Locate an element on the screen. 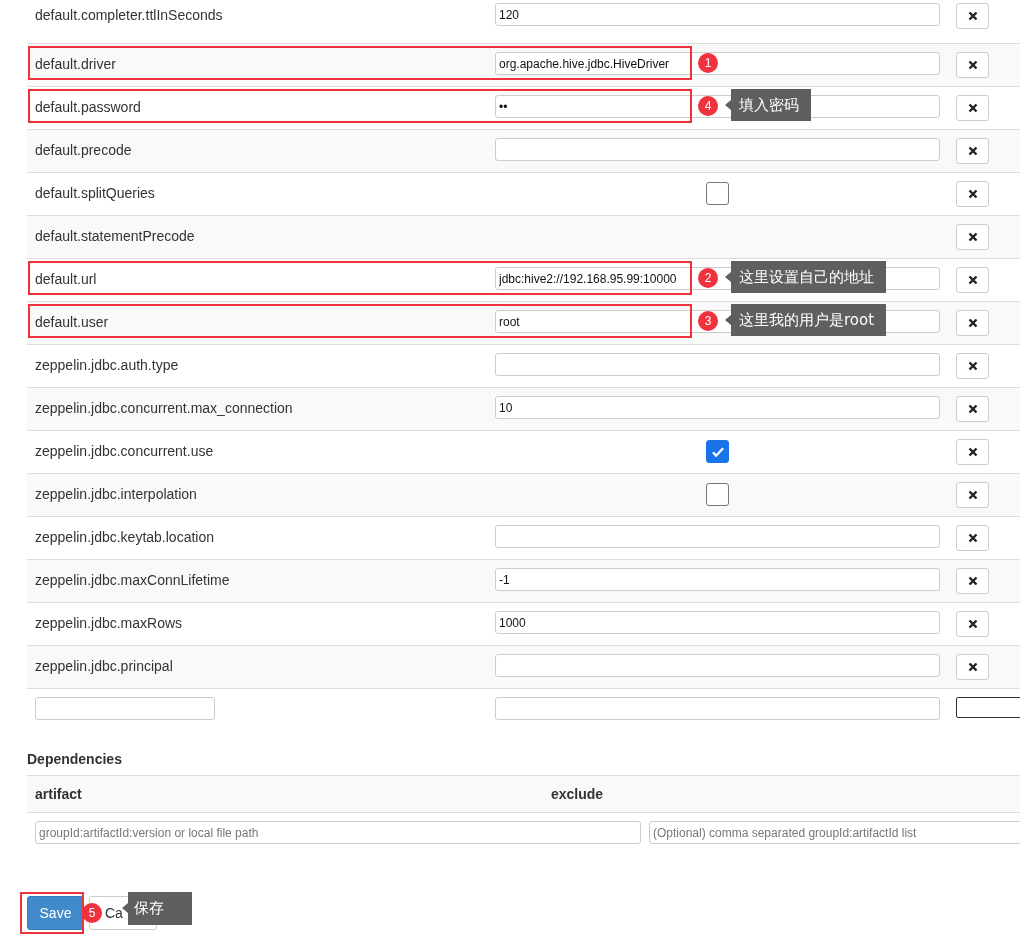  value-field is located at coordinates (717, 708).